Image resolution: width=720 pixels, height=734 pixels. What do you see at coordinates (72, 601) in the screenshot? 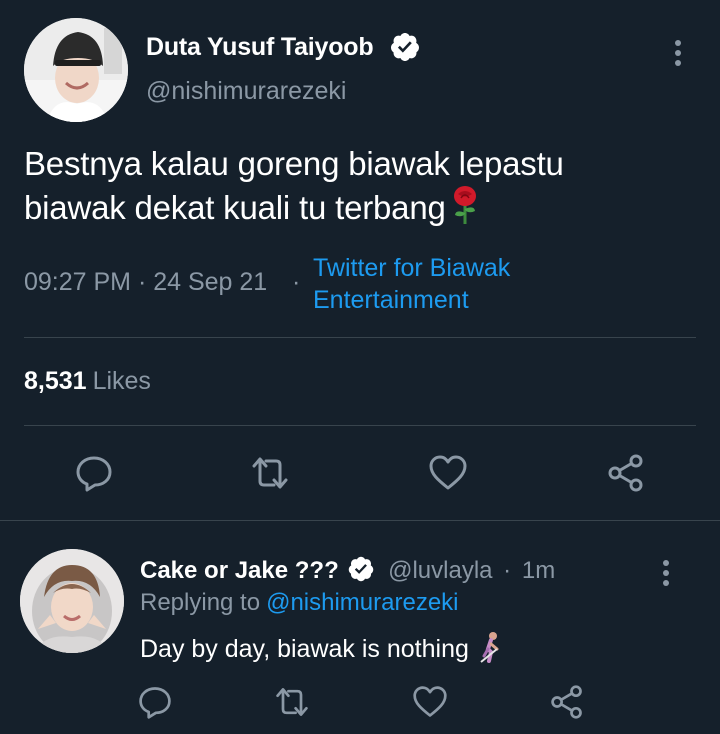
I see `reply-author-avatar` at bounding box center [72, 601].